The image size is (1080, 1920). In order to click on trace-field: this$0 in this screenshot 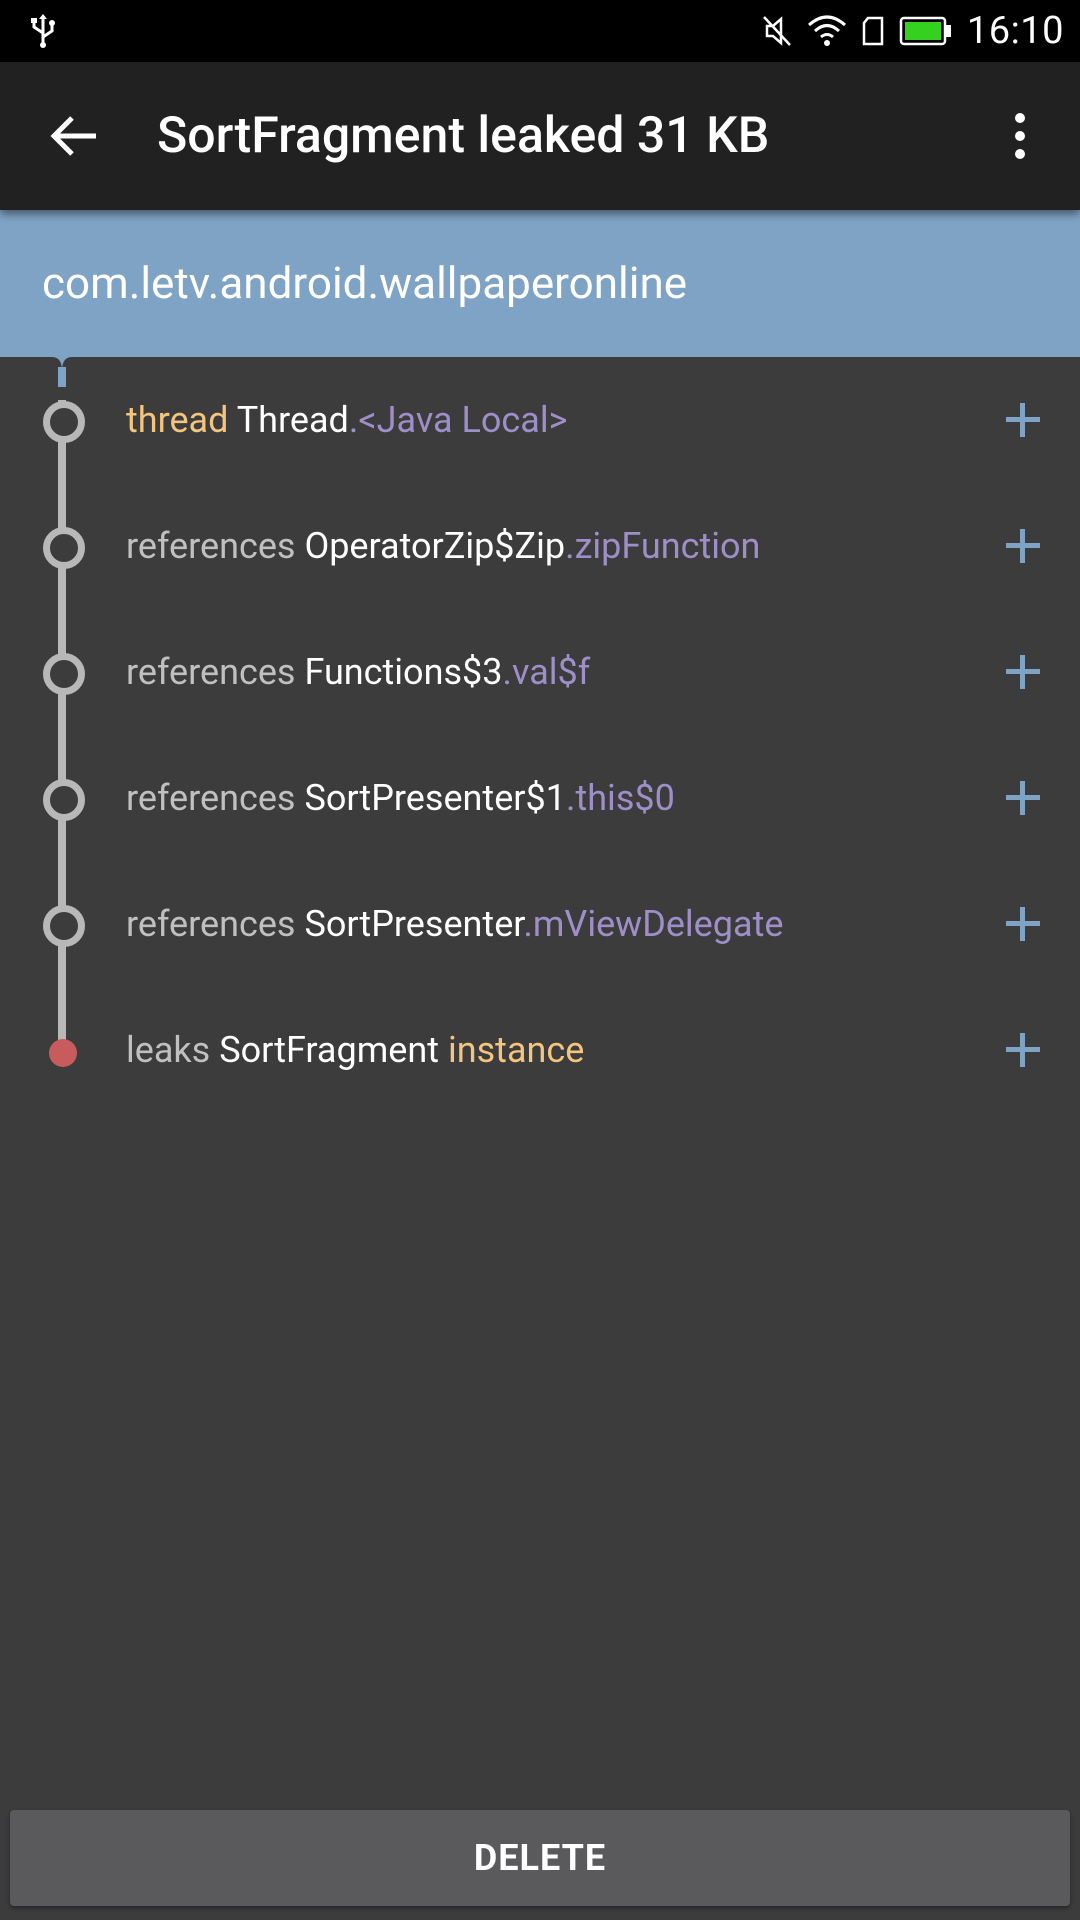, I will do `click(625, 798)`.